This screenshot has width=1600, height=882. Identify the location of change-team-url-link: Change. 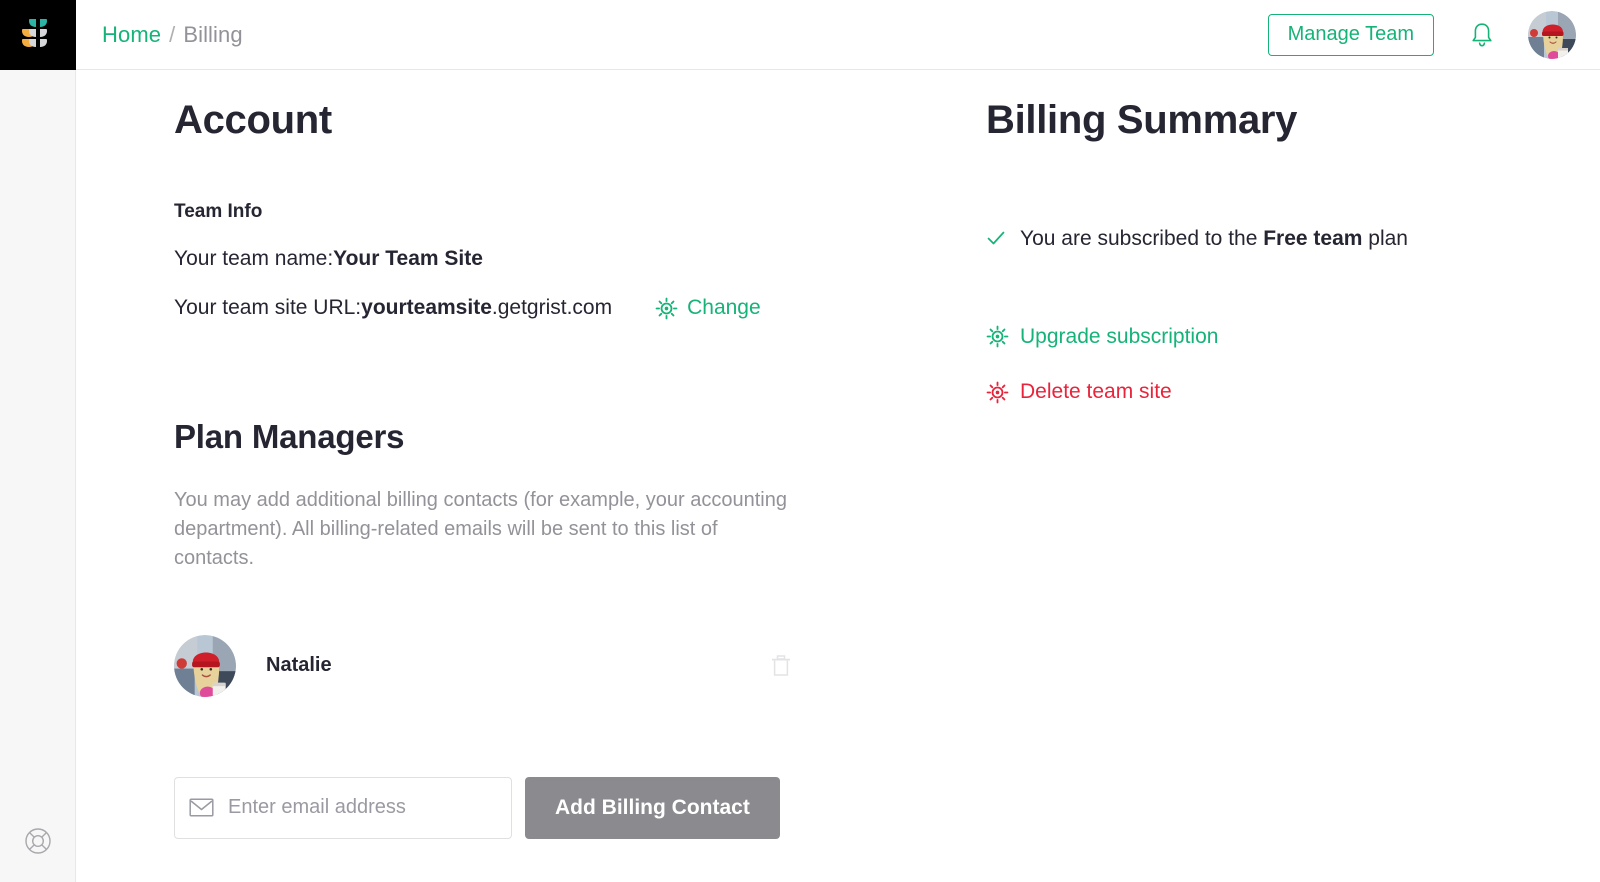
(708, 308).